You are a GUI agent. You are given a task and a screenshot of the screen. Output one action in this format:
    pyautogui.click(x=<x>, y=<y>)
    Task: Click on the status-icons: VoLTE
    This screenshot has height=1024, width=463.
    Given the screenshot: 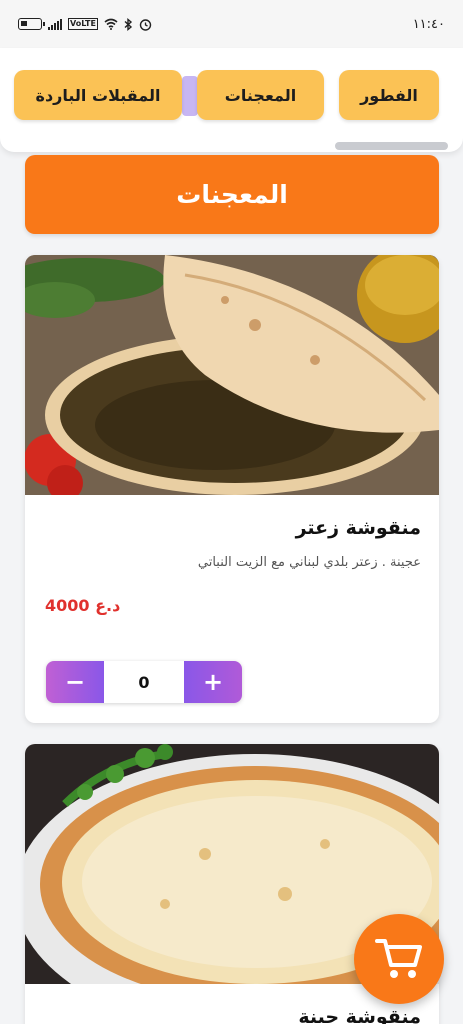 What is the action you would take?
    pyautogui.click(x=85, y=24)
    